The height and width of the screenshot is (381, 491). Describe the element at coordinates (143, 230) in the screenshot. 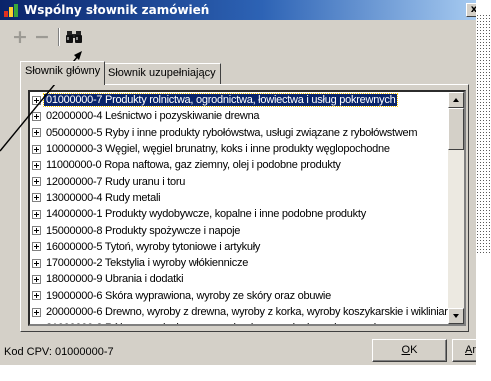

I see `tree-item-label: 15000000-8 Produkty spożywcze i napoje` at that location.